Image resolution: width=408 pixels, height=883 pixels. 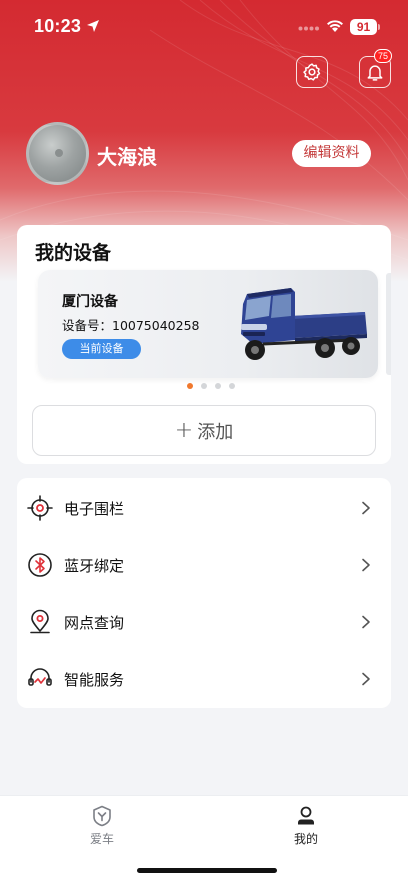 I want to click on menu-label: 智能服务, so click(x=94, y=680).